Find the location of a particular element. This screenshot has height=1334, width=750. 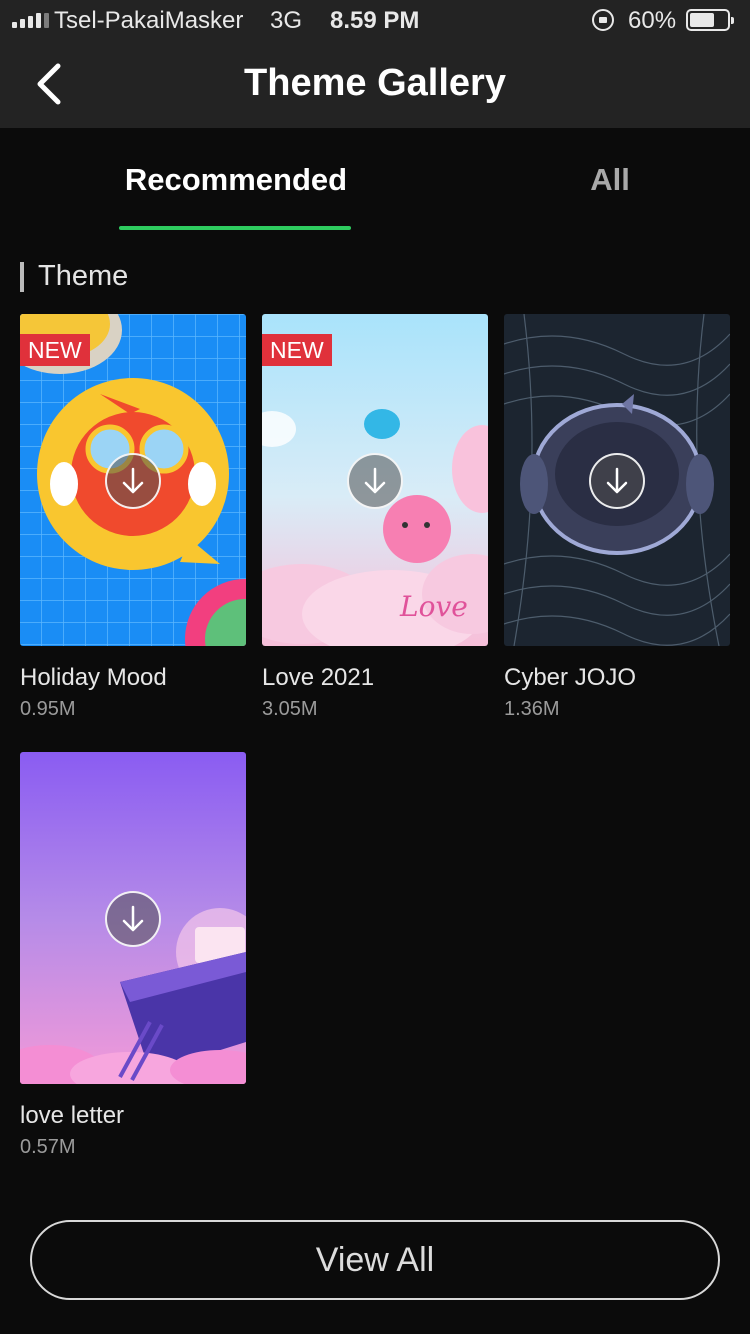

theme-name: Holiday Mood is located at coordinates (93, 677).